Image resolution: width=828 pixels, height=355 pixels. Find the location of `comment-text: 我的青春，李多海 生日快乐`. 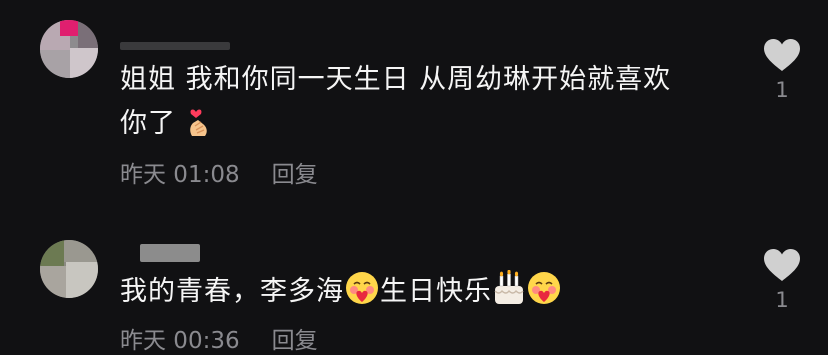

comment-text: 我的青春，李多海 生日快乐 is located at coordinates (420, 294).